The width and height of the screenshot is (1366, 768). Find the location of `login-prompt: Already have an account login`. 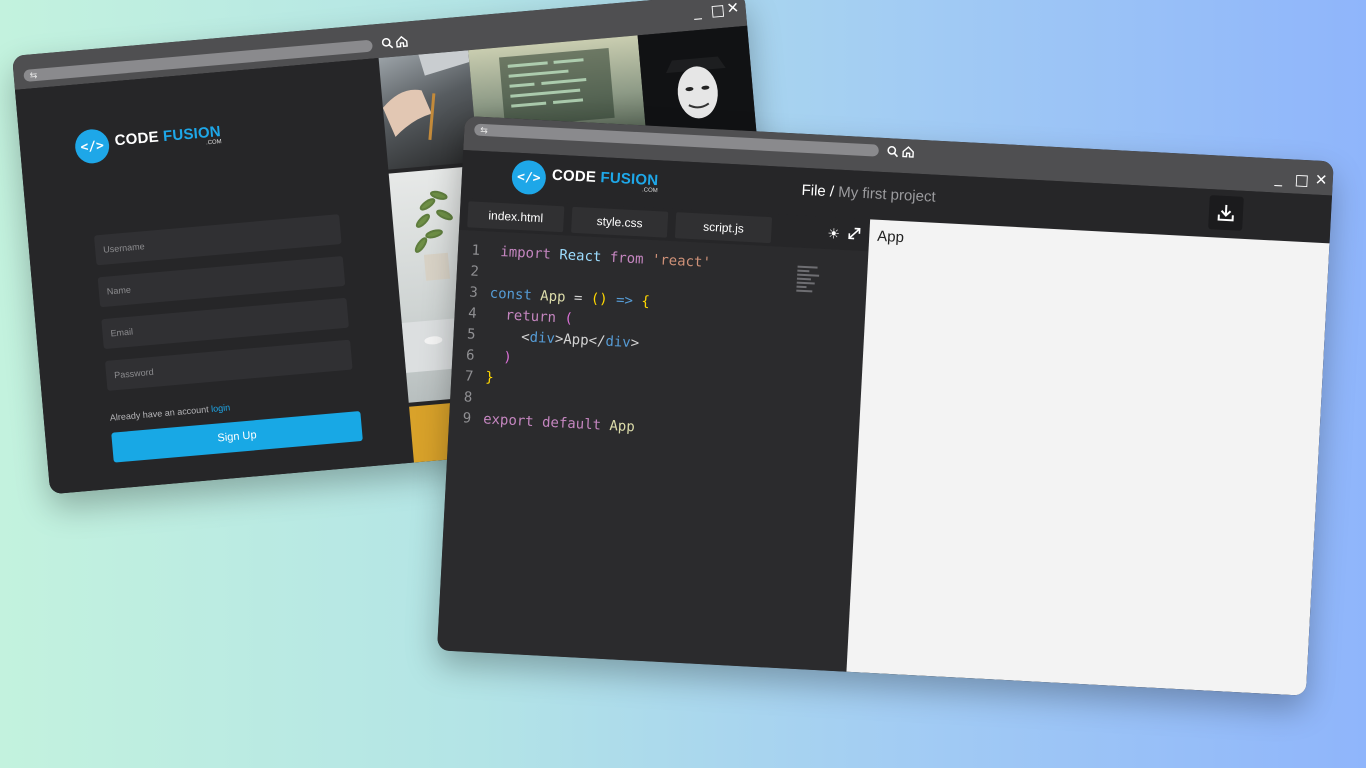

login-prompt: Already have an account login is located at coordinates (169, 412).